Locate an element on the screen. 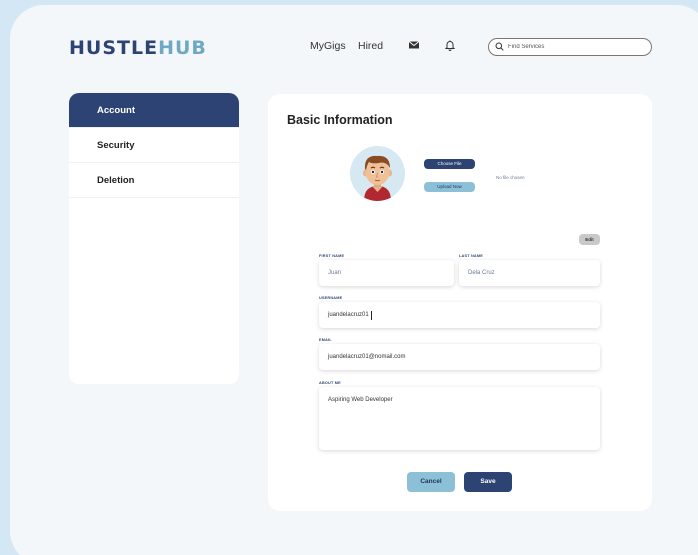  save-button: Save is located at coordinates (488, 482).